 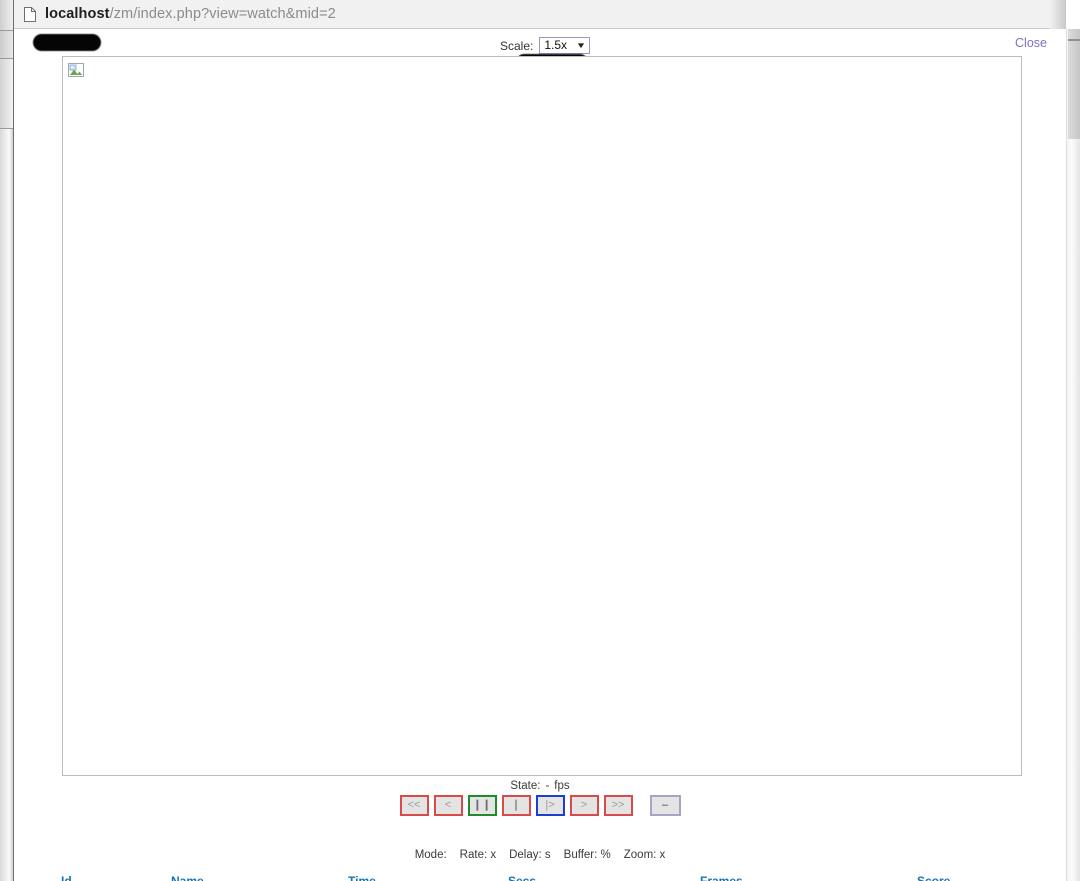 I want to click on monitor-name-redacted, so click(x=67, y=42).